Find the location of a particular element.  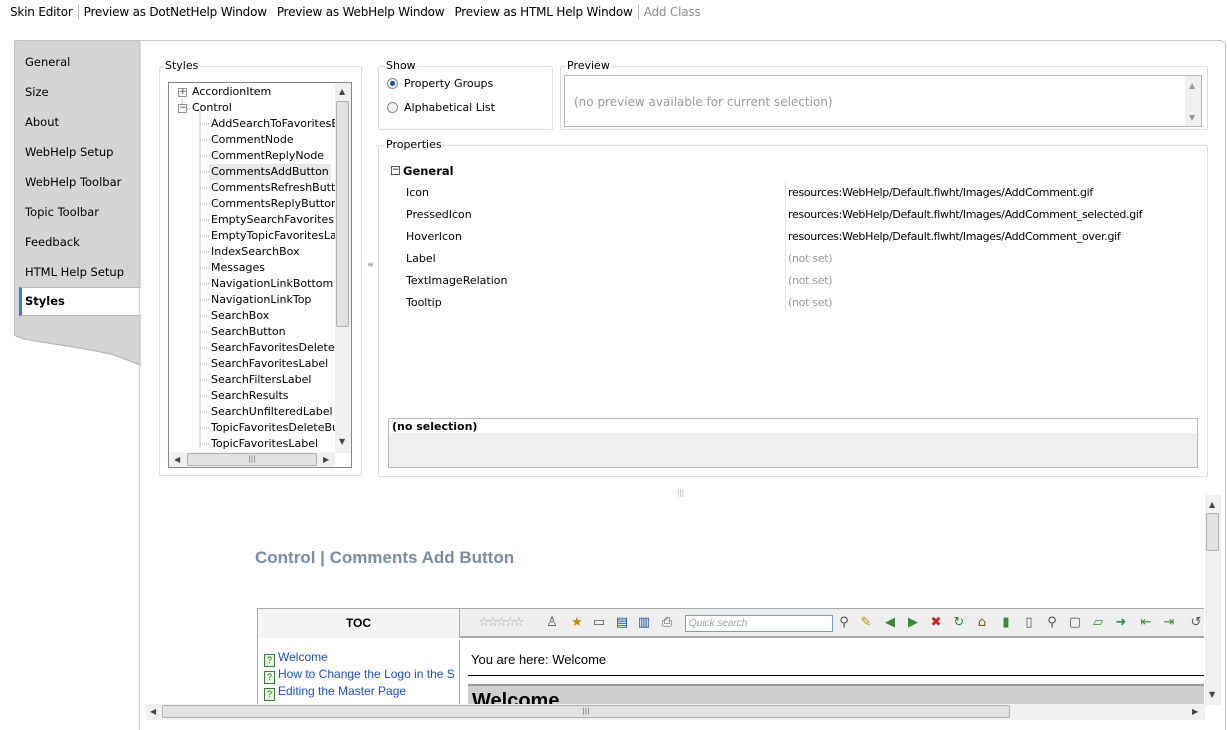

toc-item: ? Editing the Master Page is located at coordinates (335, 692).